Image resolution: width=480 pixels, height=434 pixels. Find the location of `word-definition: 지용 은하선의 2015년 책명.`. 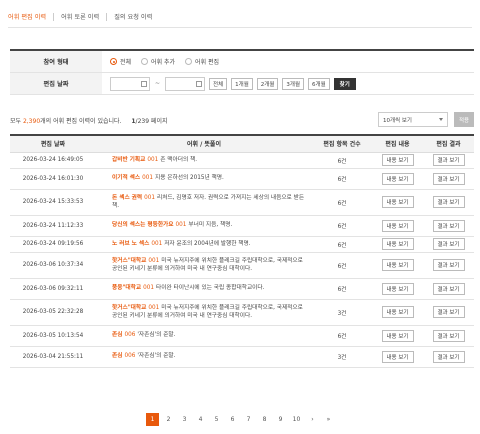

word-definition: 지용 은하선의 2015년 책명. is located at coordinates (189, 178).